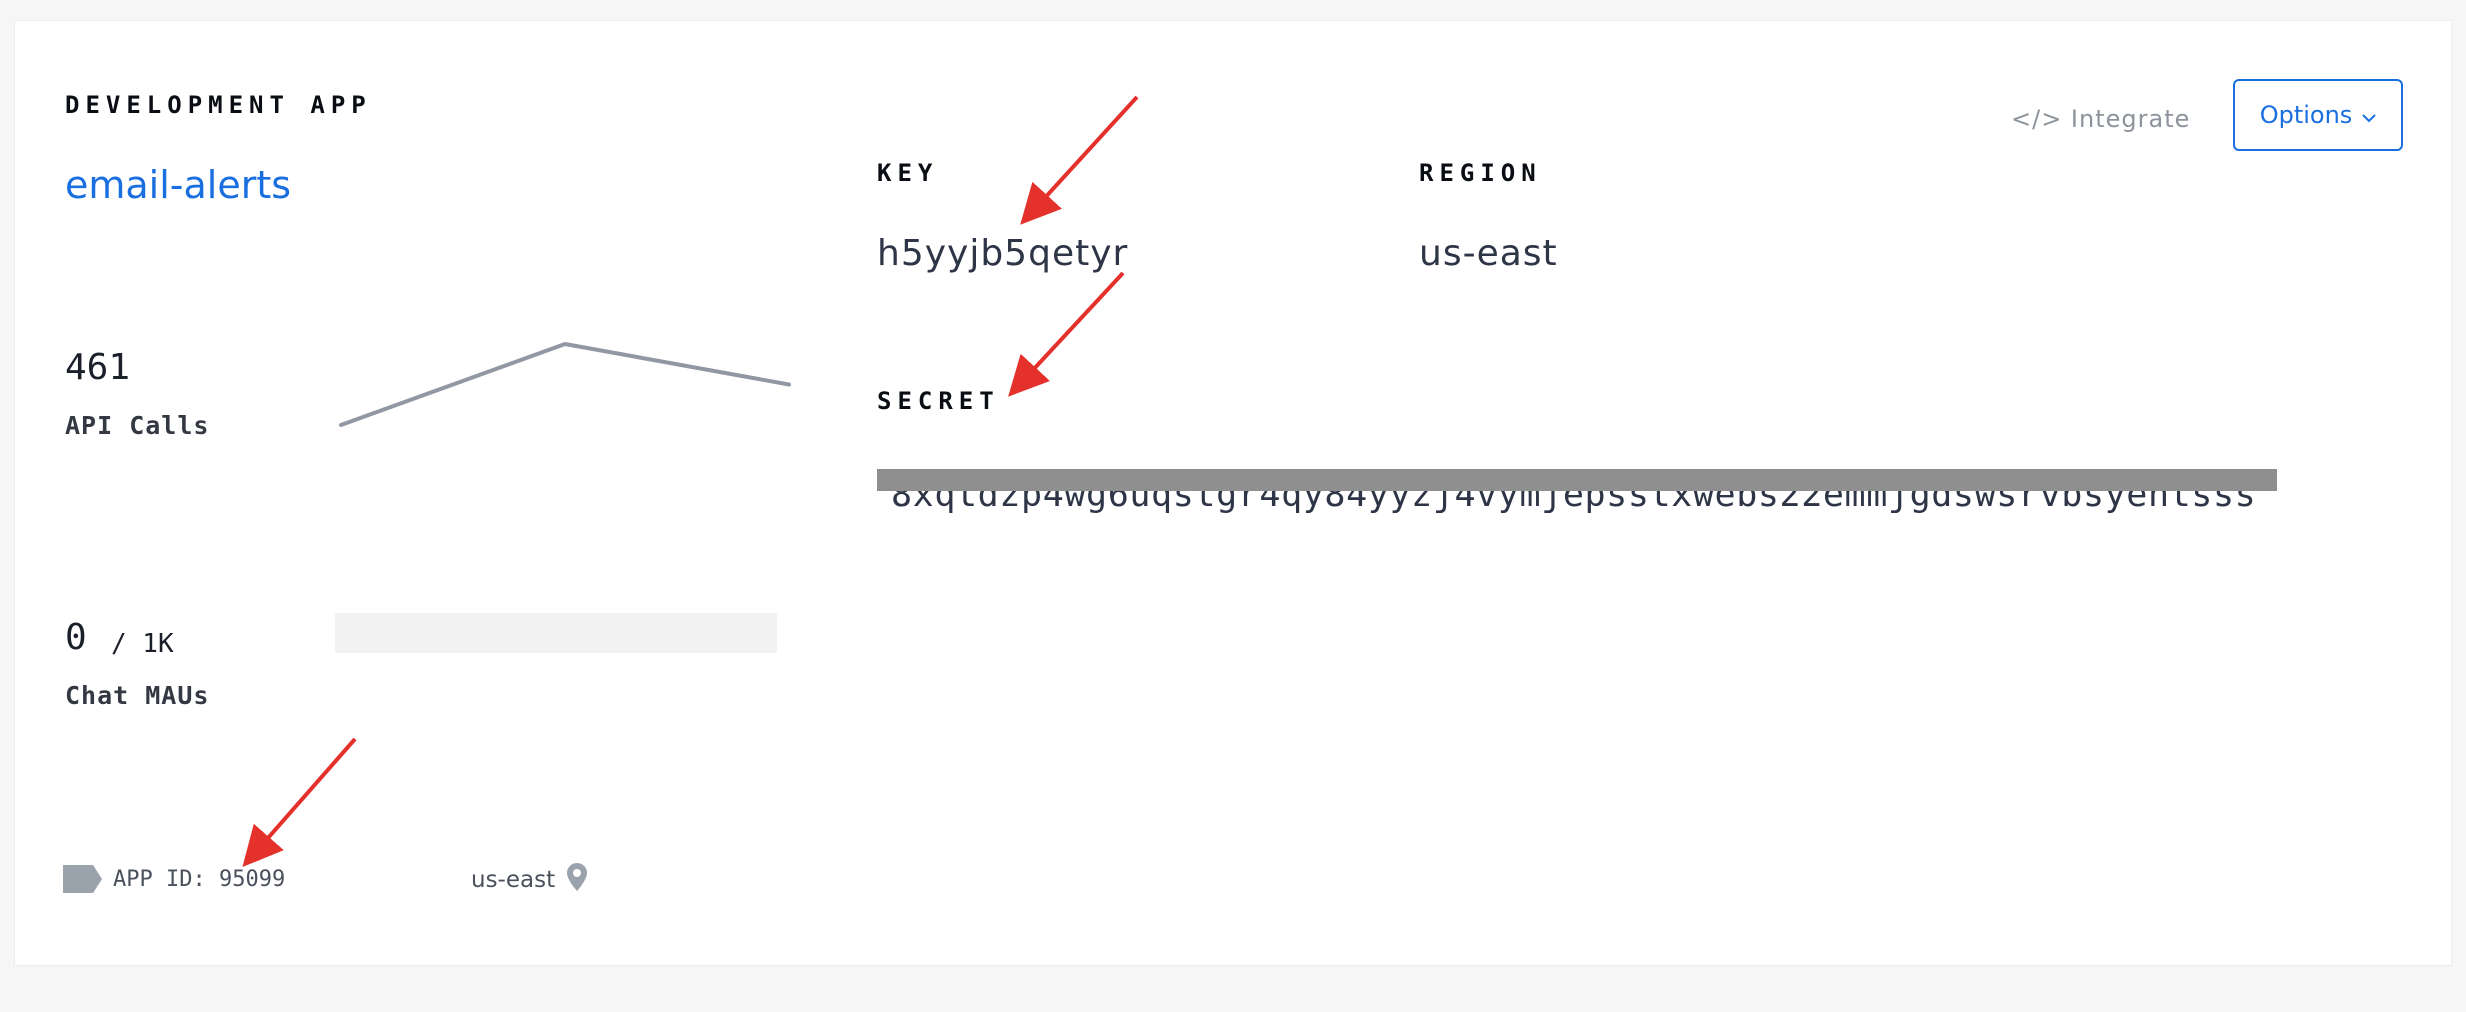  Describe the element at coordinates (1066, 334) in the screenshot. I see `annotation-arrow-secret` at that location.